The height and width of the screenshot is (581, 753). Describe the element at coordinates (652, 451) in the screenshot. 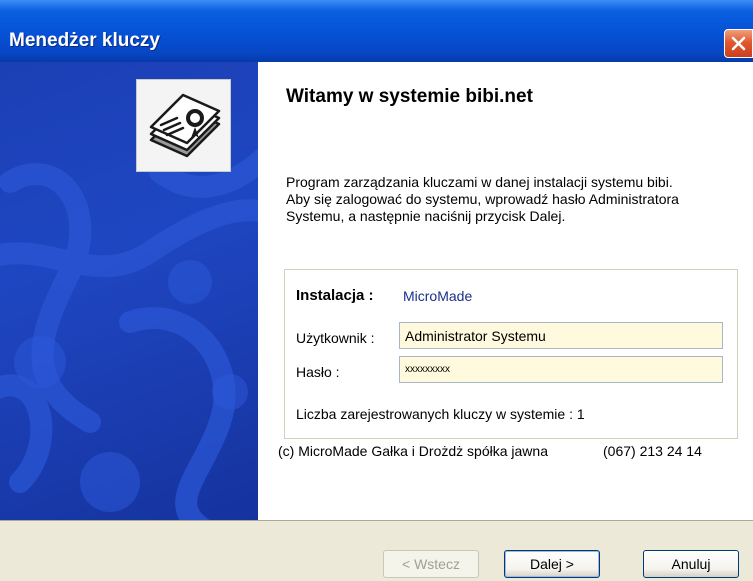

I see `phone-number: (067) 213 24 14` at that location.